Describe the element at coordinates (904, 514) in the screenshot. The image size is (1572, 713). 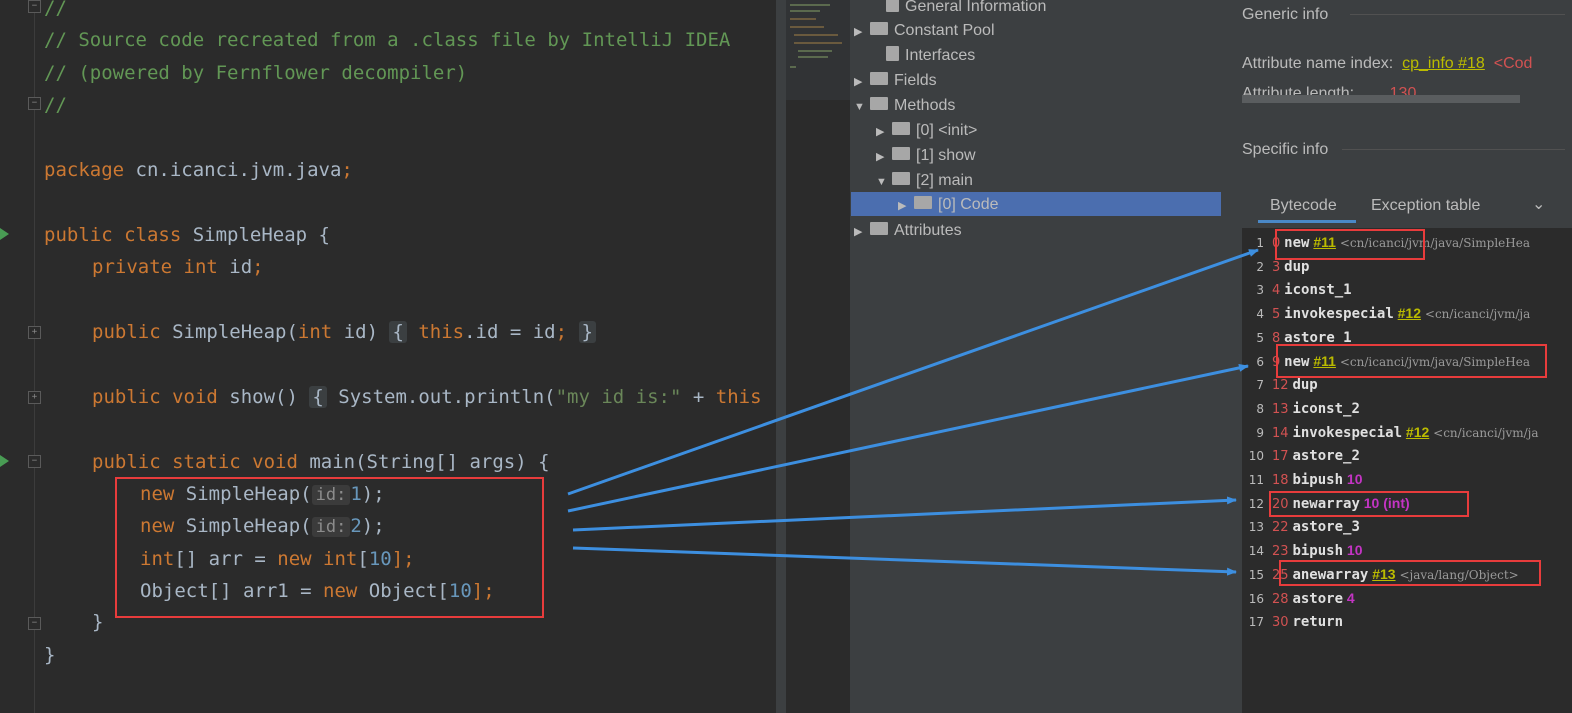
I see `arrow-to-newarray` at that location.